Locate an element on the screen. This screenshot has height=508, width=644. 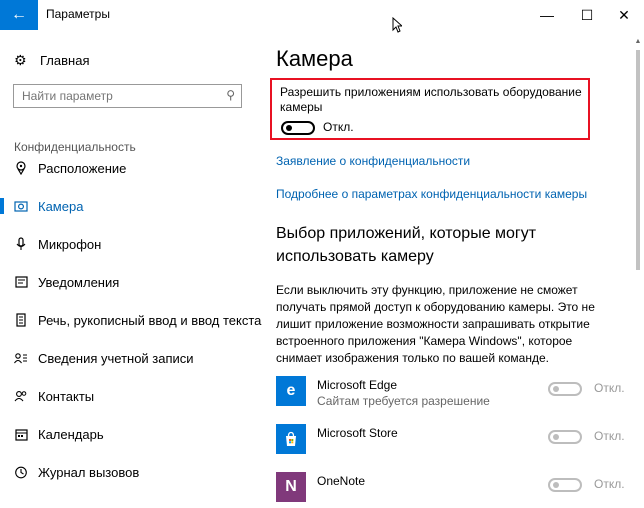
sidebar-item-account-info: Сведения учетной записи is located at coordinates (131, 358).